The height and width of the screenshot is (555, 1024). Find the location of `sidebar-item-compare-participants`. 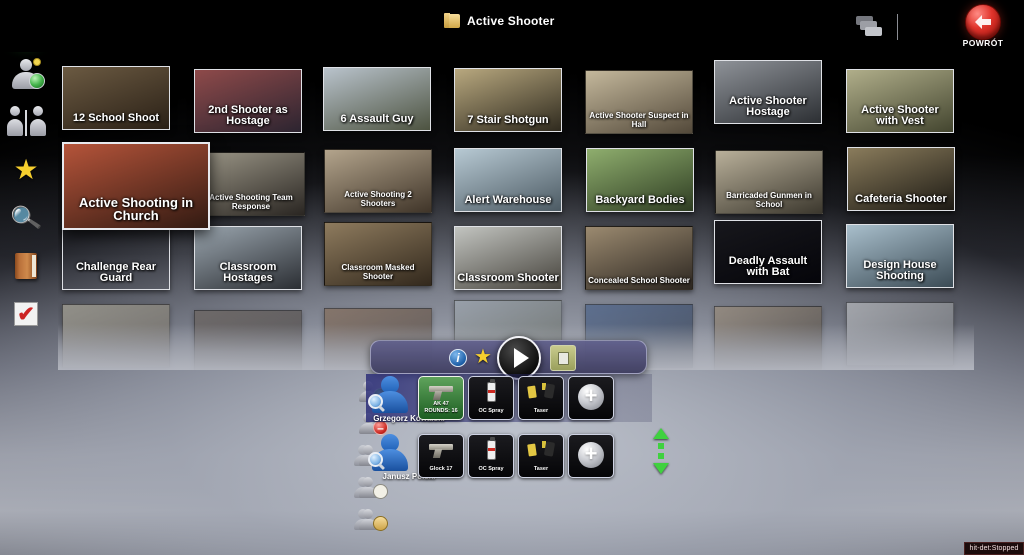

sidebar-item-compare-participants is located at coordinates (26, 122).